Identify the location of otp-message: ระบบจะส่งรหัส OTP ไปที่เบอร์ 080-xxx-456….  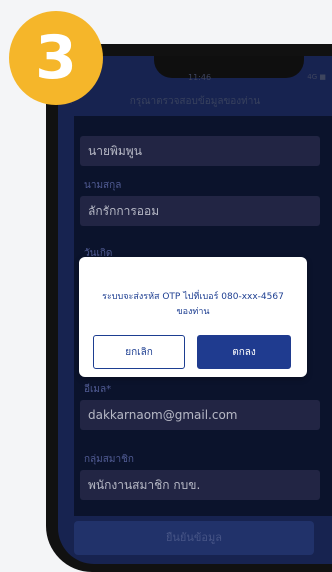
(193, 305).